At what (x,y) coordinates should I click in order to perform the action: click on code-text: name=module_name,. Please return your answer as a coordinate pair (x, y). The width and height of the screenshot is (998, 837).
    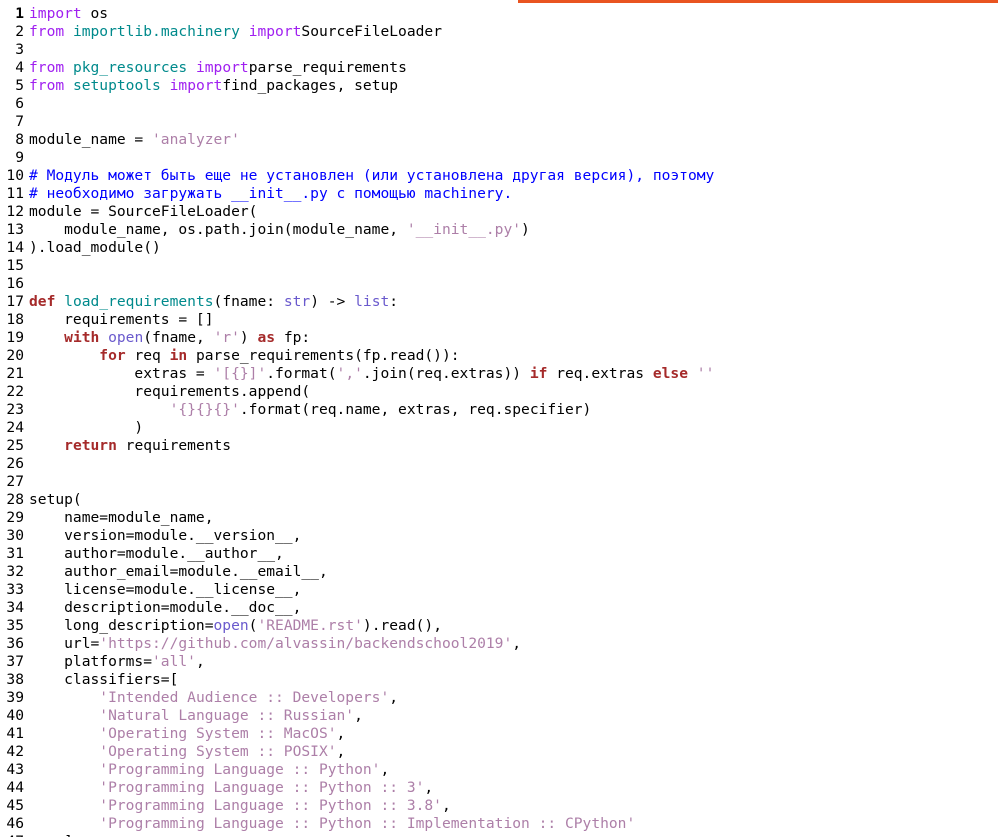
    Looking at the image, I should click on (513, 518).